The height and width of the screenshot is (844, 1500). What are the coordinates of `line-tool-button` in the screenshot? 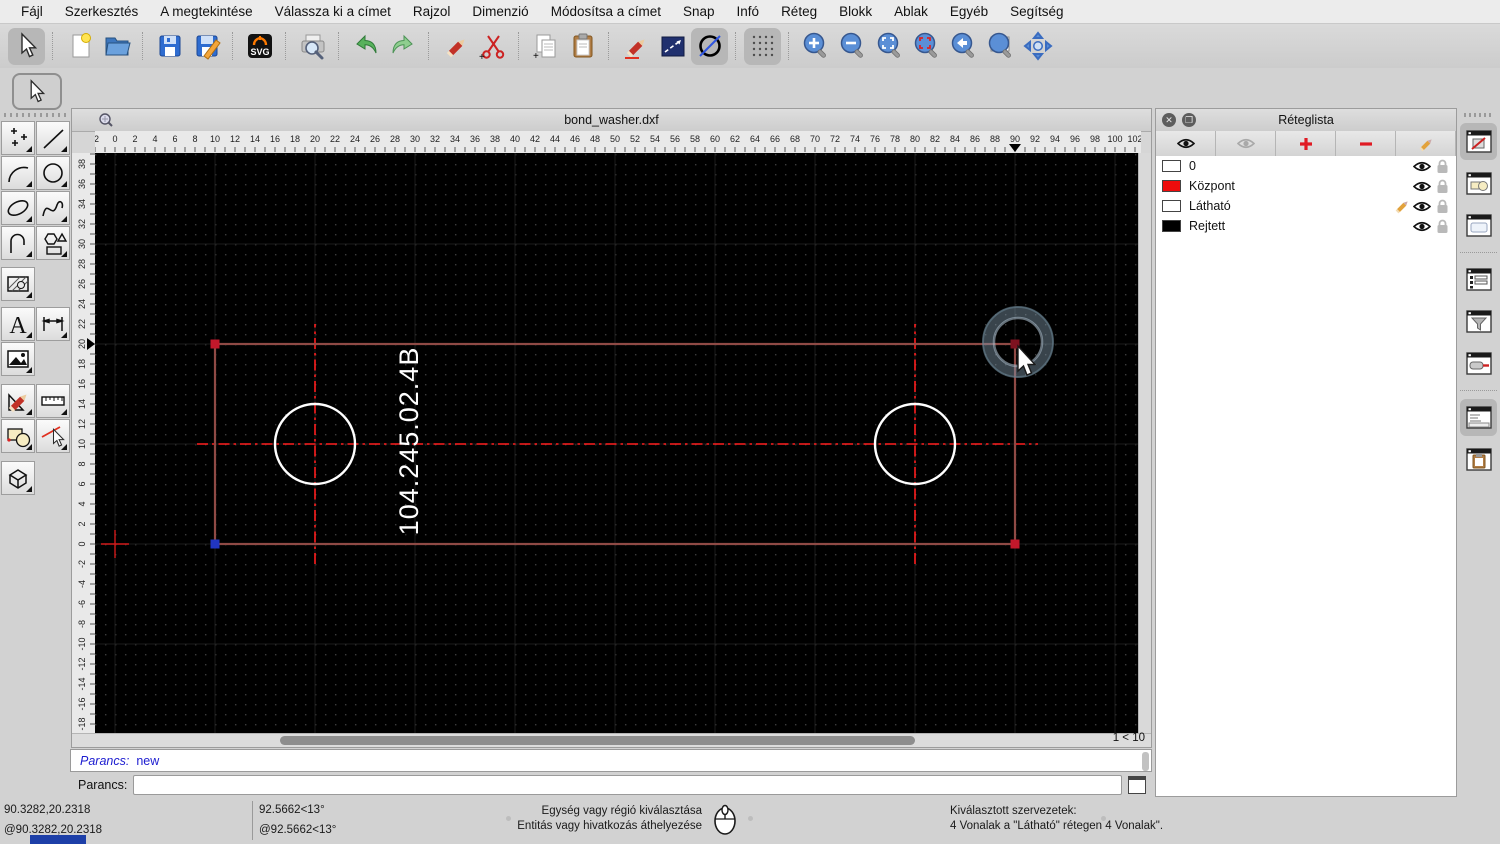 It's located at (672, 46).